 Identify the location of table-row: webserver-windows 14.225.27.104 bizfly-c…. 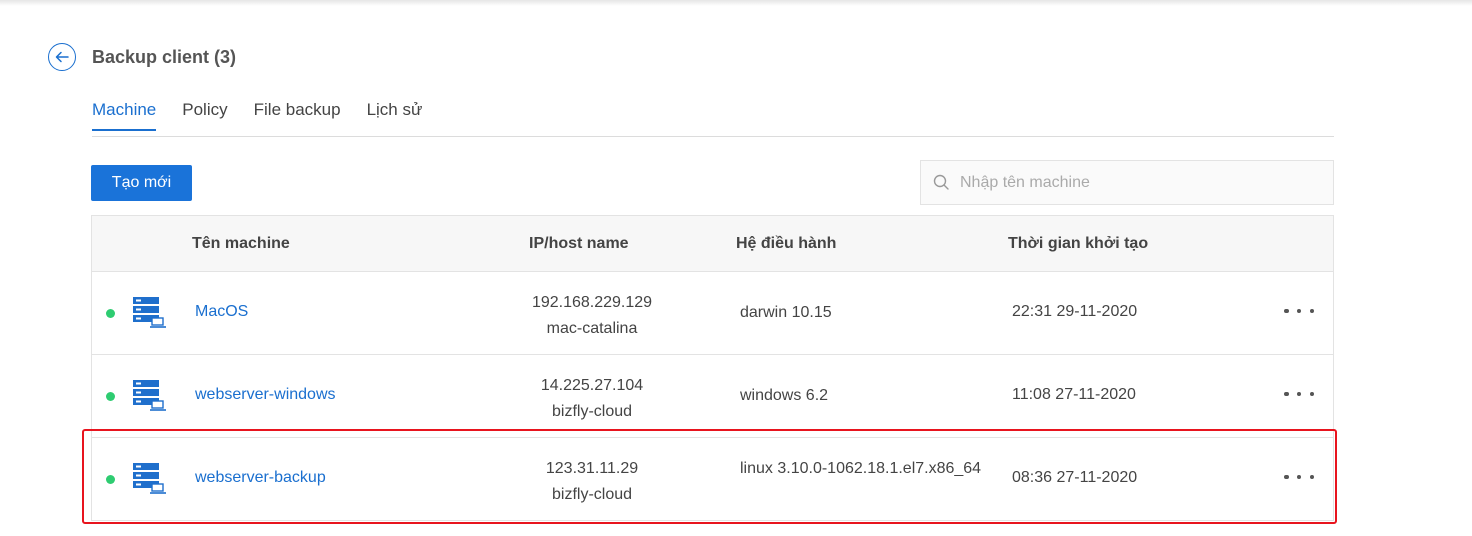
(712, 396).